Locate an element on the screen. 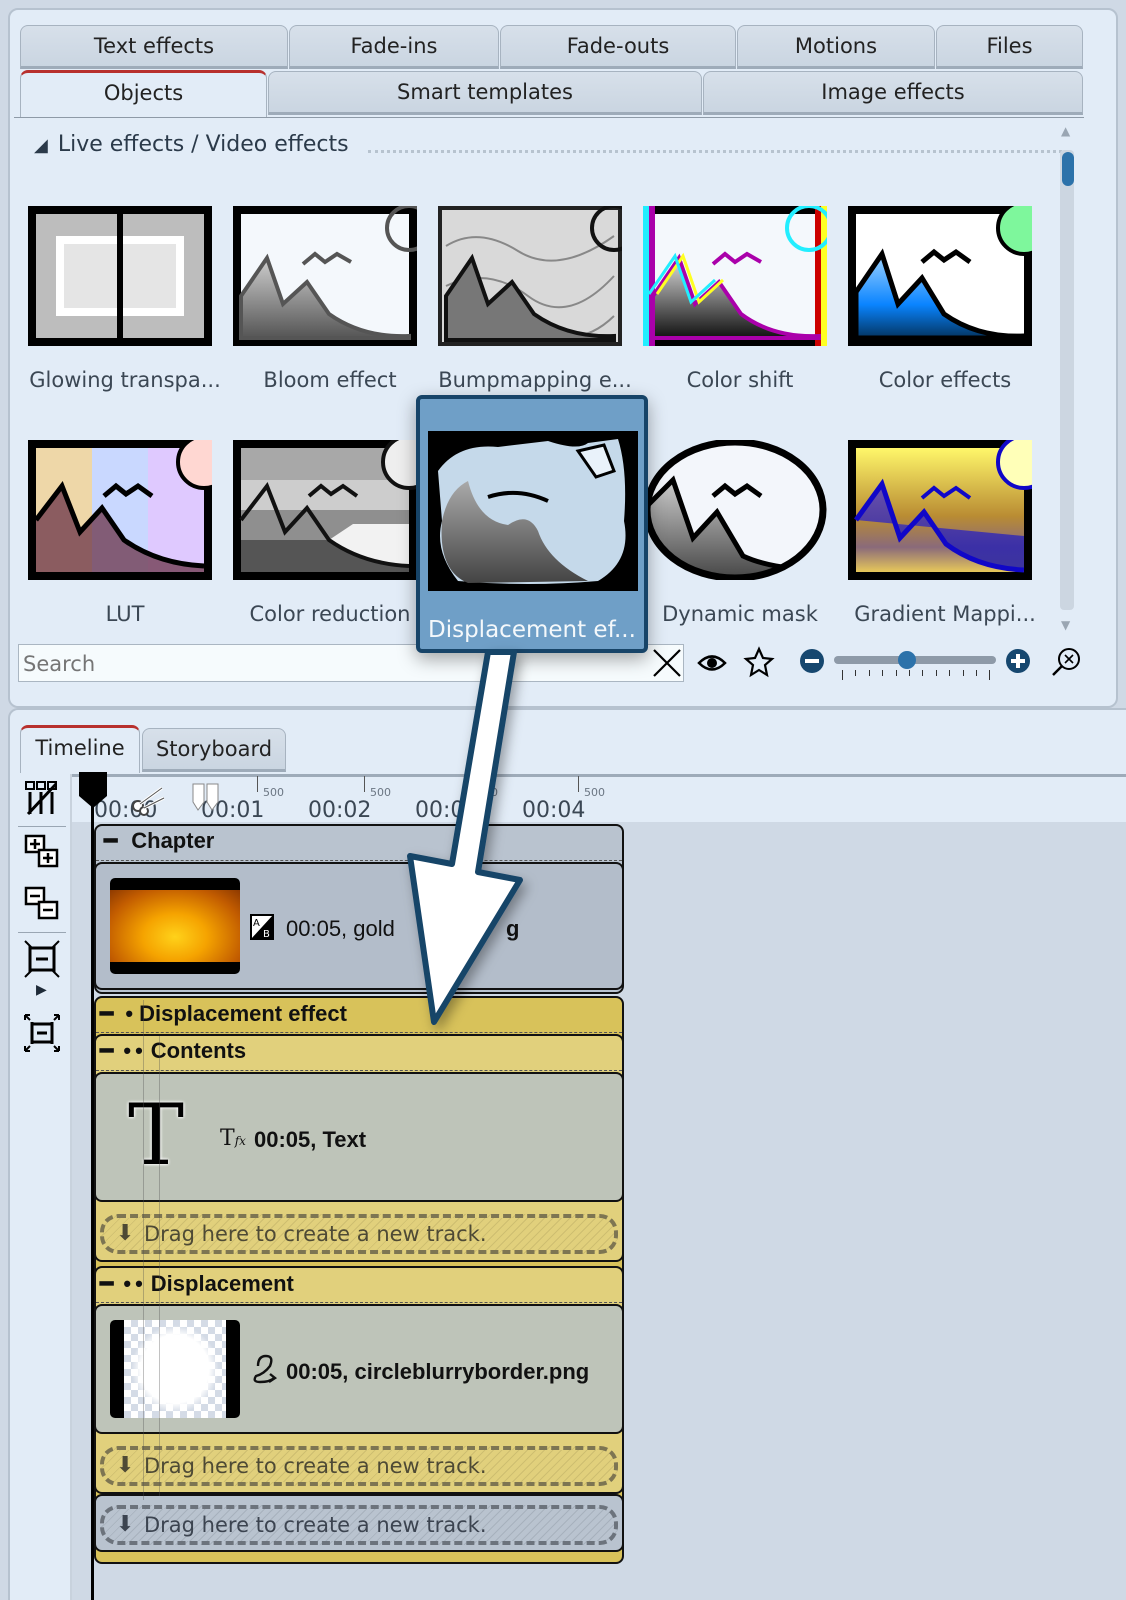 The width and height of the screenshot is (1126, 1600). text-clip-thumbnail: T is located at coordinates (156, 1135).